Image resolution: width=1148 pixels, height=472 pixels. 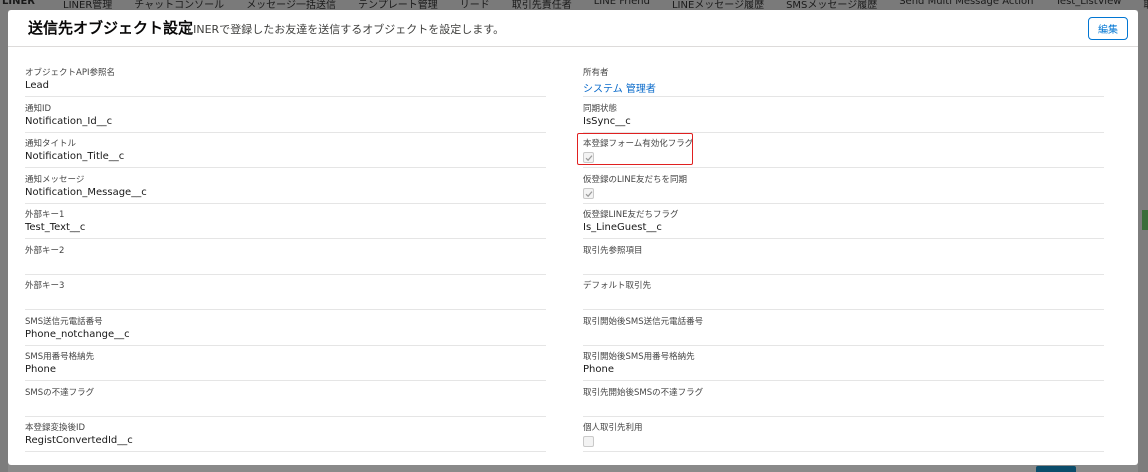 What do you see at coordinates (285, 434) in the screenshot?
I see `field-left-10: 本登録変換後ID RegistConvertedId__c` at bounding box center [285, 434].